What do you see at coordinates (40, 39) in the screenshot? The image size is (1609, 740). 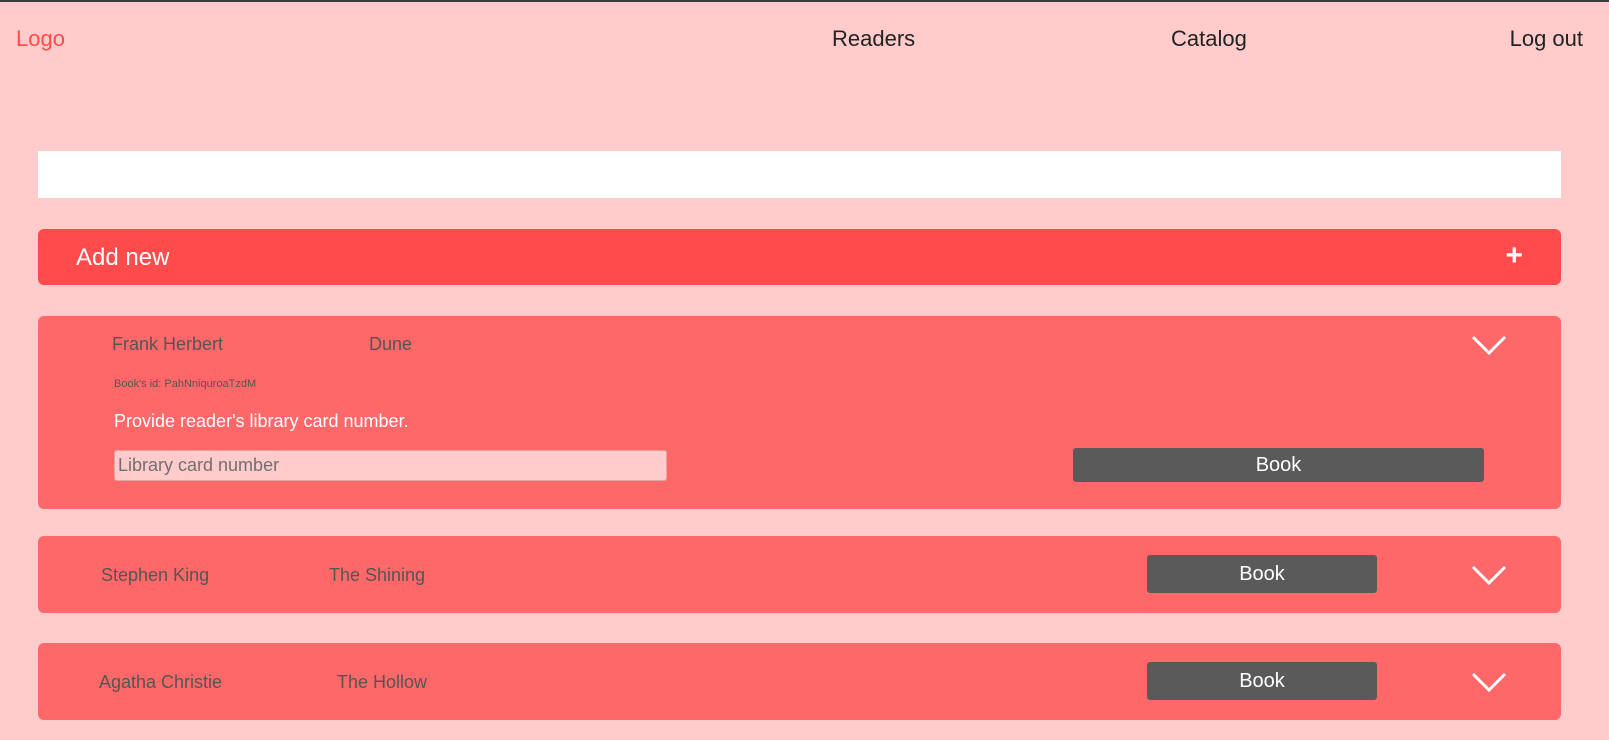 I see `logo: Logo` at bounding box center [40, 39].